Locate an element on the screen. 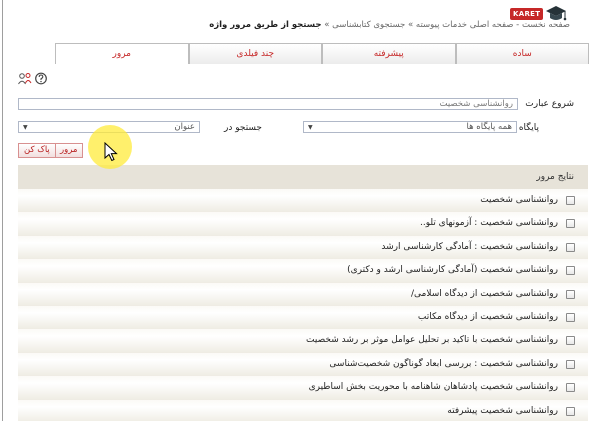  help-icon is located at coordinates (41, 78).